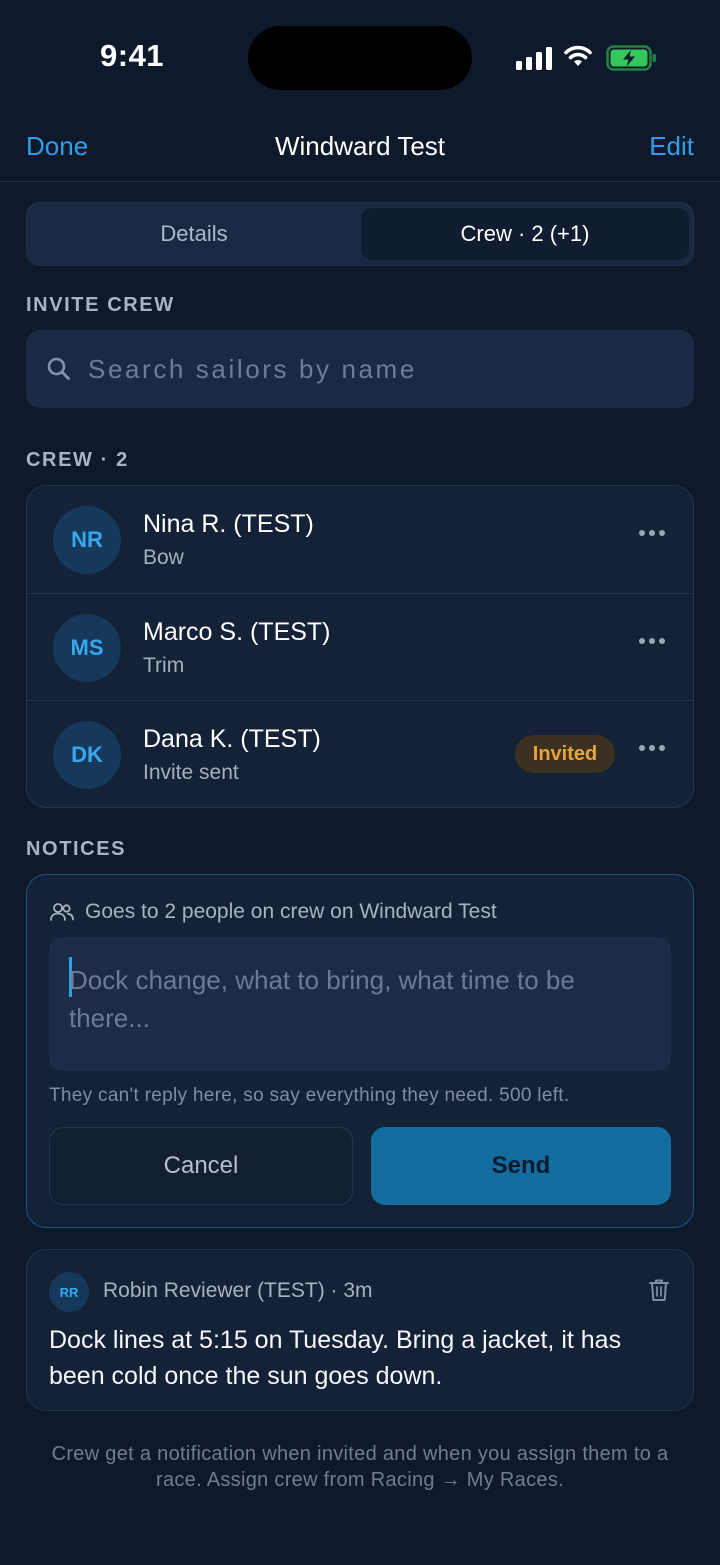 The image size is (720, 1565). I want to click on tab-bar: Details Crew · 2 (+1), so click(360, 234).